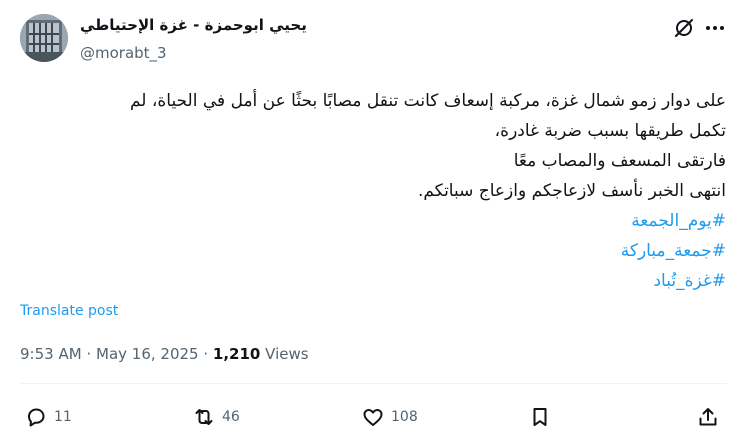  What do you see at coordinates (231, 417) in the screenshot?
I see `repost-count: 46` at bounding box center [231, 417].